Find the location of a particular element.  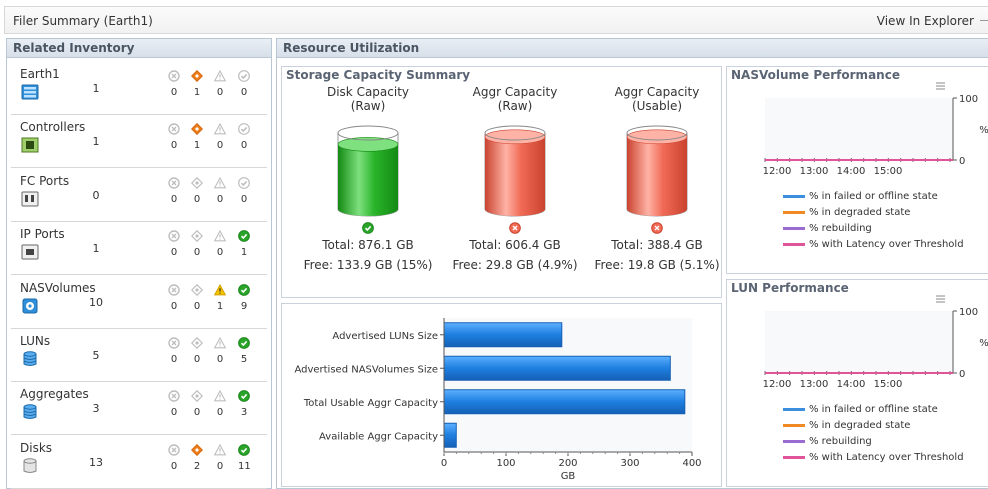

inventory-item-name: LUNs is located at coordinates (35, 341).